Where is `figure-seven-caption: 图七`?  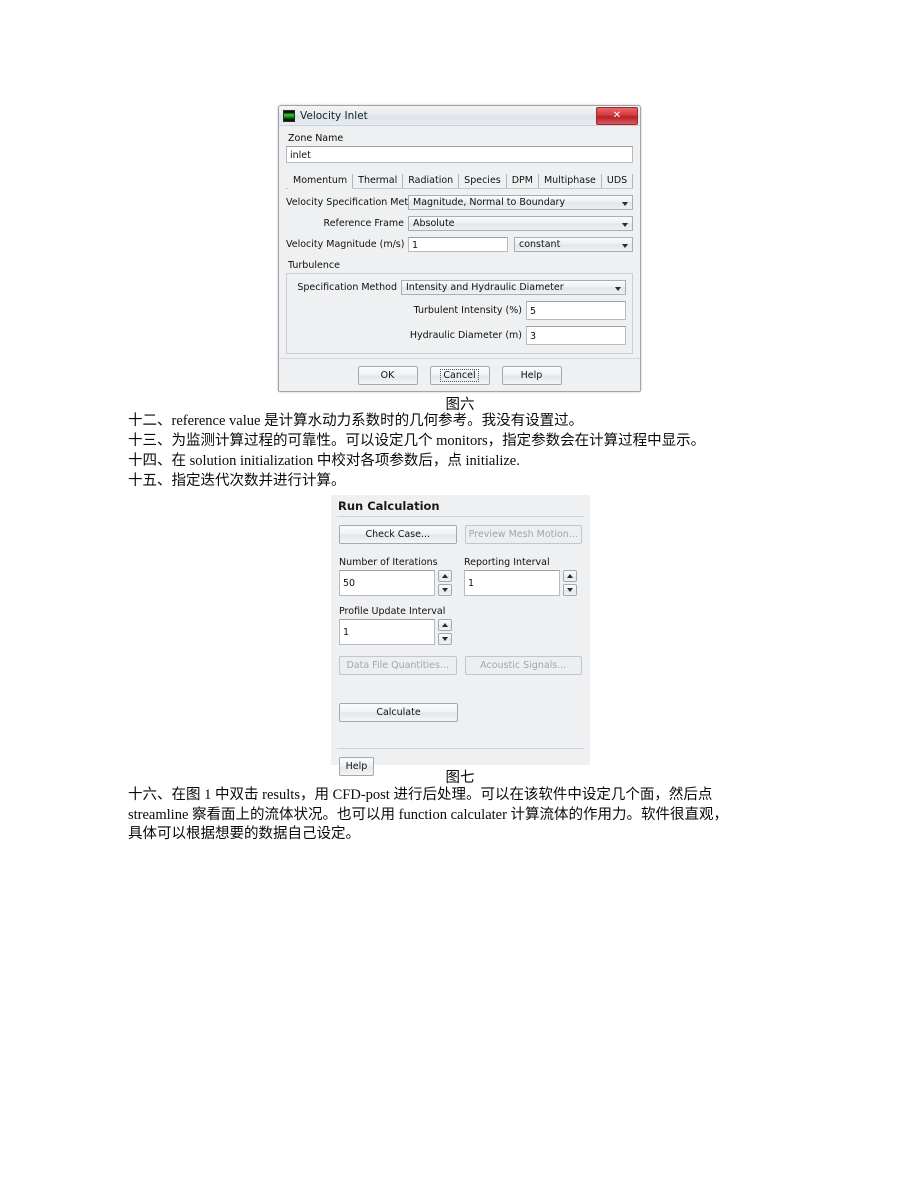
figure-seven-caption: 图七 is located at coordinates (460, 778).